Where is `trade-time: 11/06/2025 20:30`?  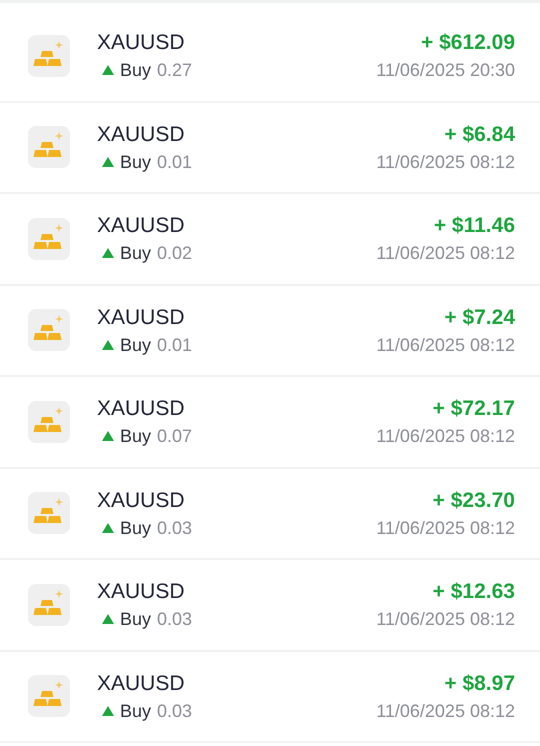
trade-time: 11/06/2025 20:30 is located at coordinates (445, 70).